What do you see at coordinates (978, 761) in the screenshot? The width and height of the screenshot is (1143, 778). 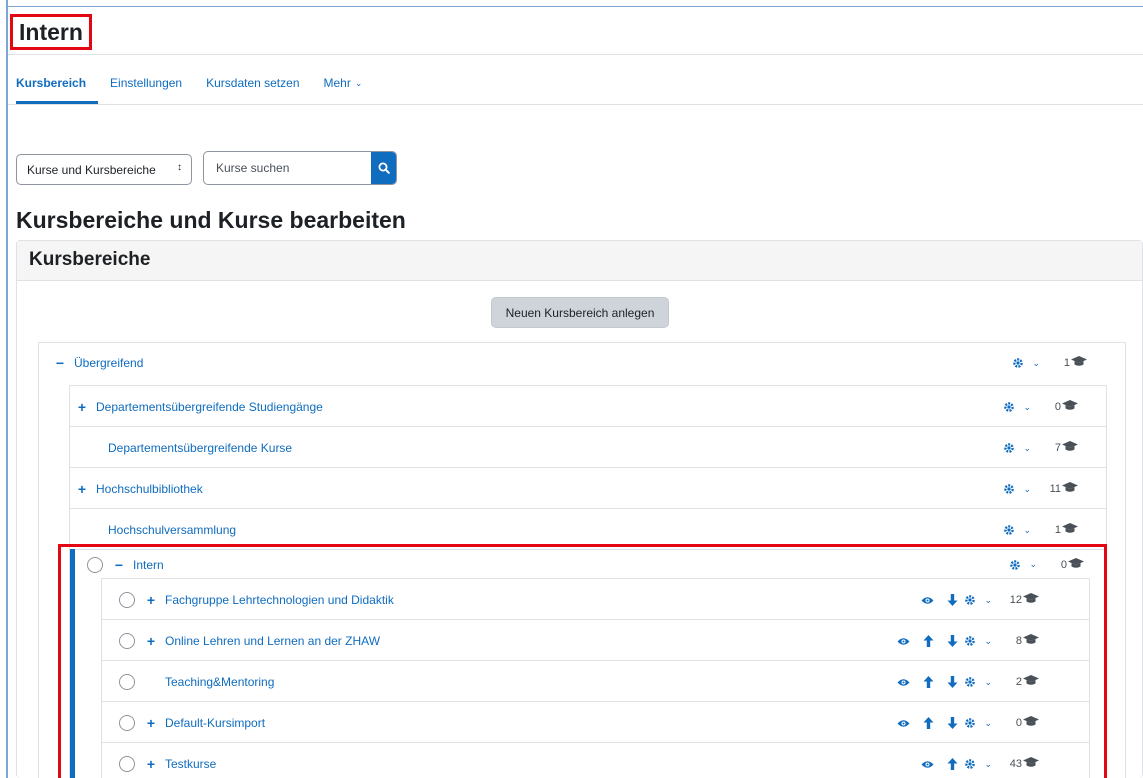 I see `row-actions: ⌄ 43` at bounding box center [978, 761].